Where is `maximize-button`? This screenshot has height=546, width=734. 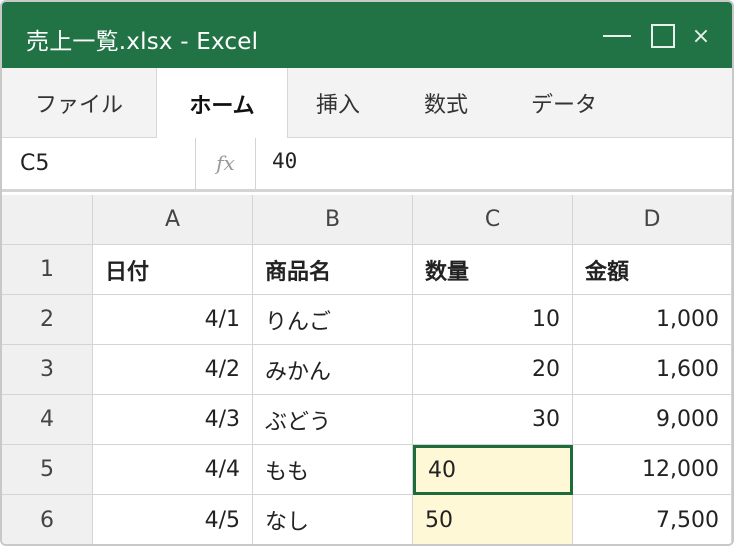
maximize-button is located at coordinates (663, 36).